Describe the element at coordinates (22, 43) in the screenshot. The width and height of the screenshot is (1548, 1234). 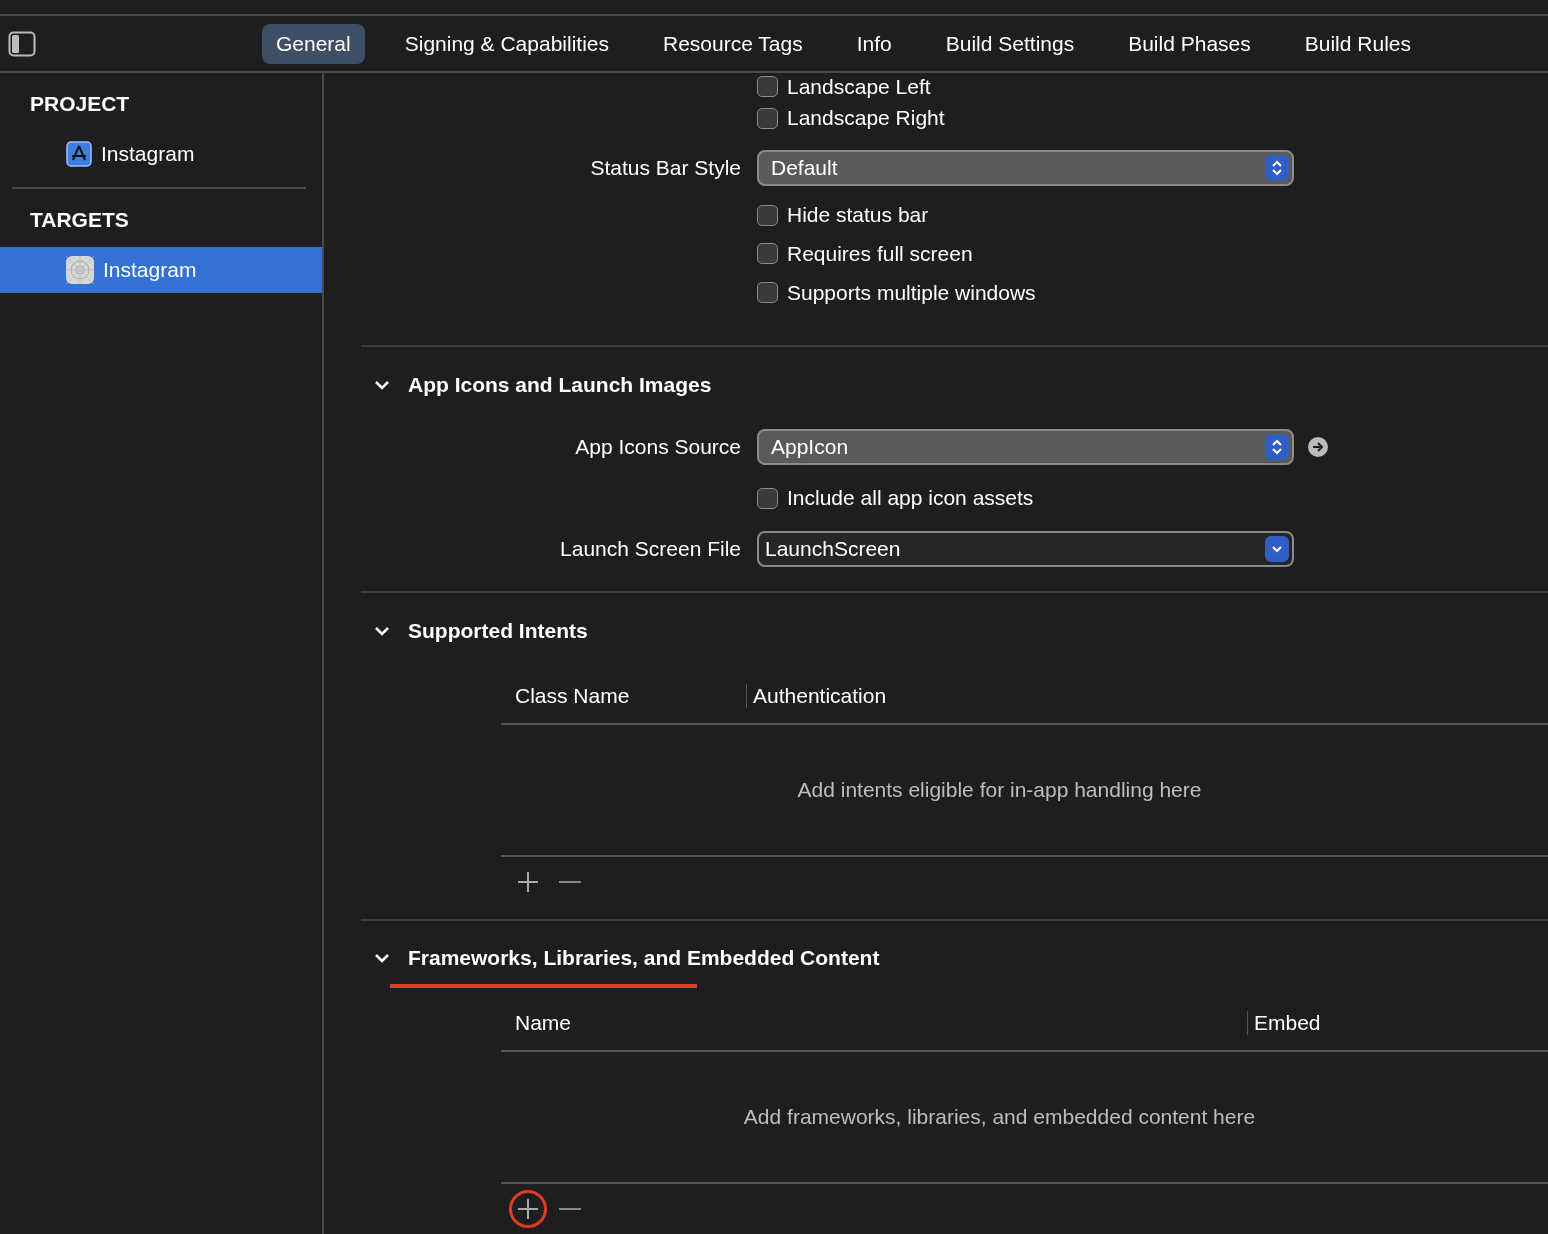
I see `sidebar-toggle-icon` at that location.